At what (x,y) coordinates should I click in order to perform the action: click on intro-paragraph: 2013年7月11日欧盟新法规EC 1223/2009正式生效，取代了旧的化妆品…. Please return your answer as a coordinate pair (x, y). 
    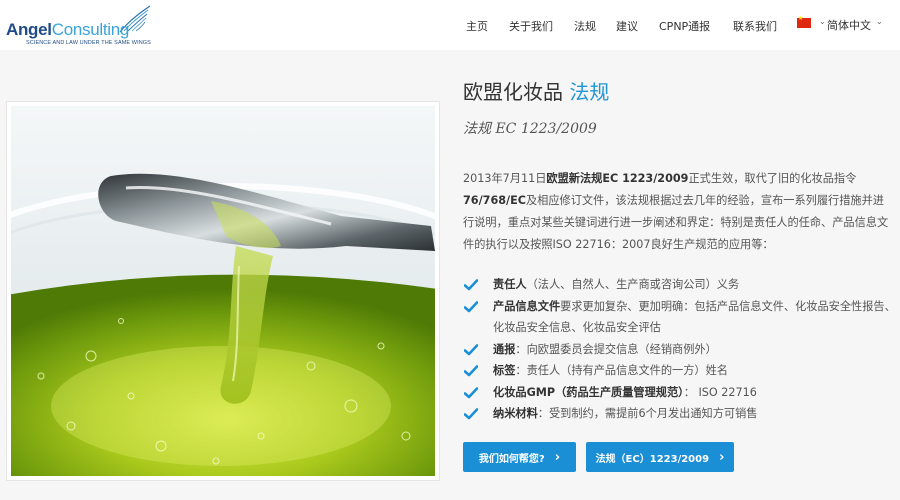
    Looking at the image, I should click on (676, 211).